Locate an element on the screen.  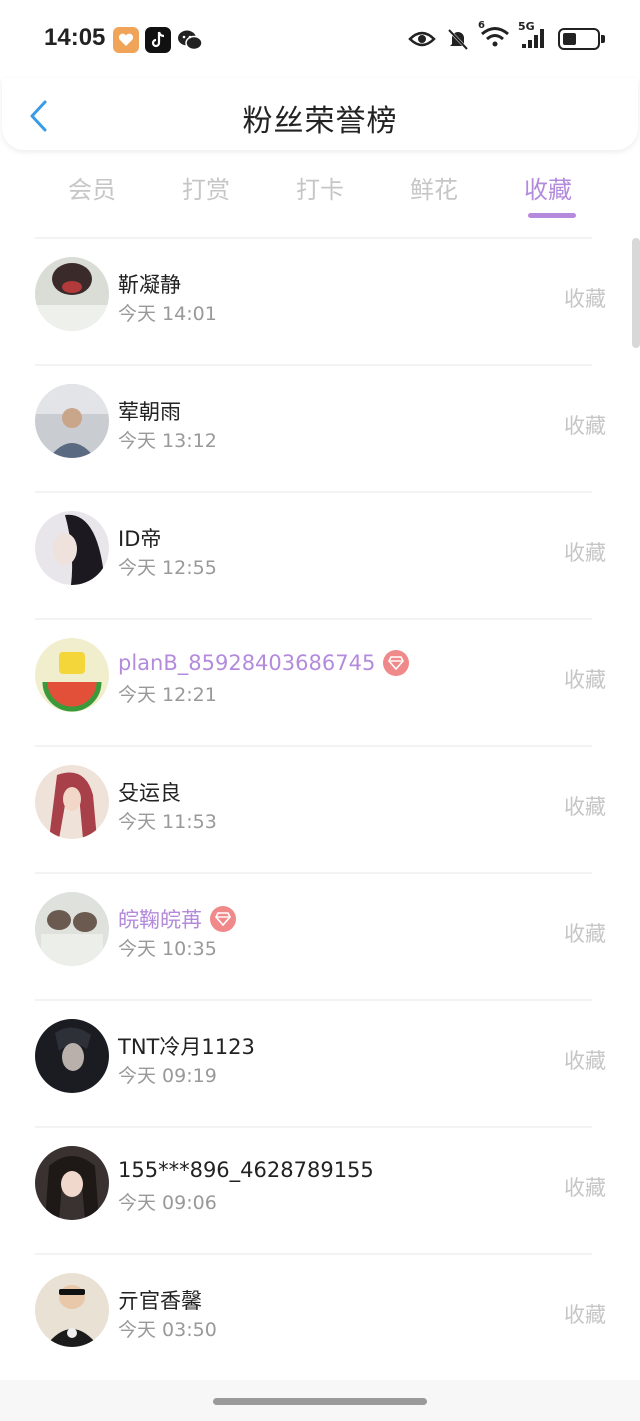
username: 荤朝雨 is located at coordinates (149, 411).